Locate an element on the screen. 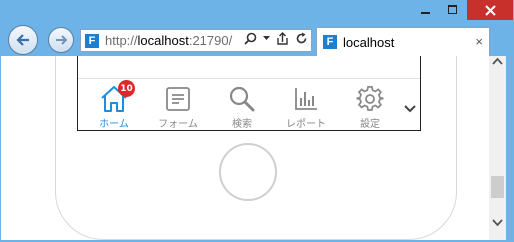 This screenshot has height=242, width=514. tab-settings: 設定 is located at coordinates (370, 104).